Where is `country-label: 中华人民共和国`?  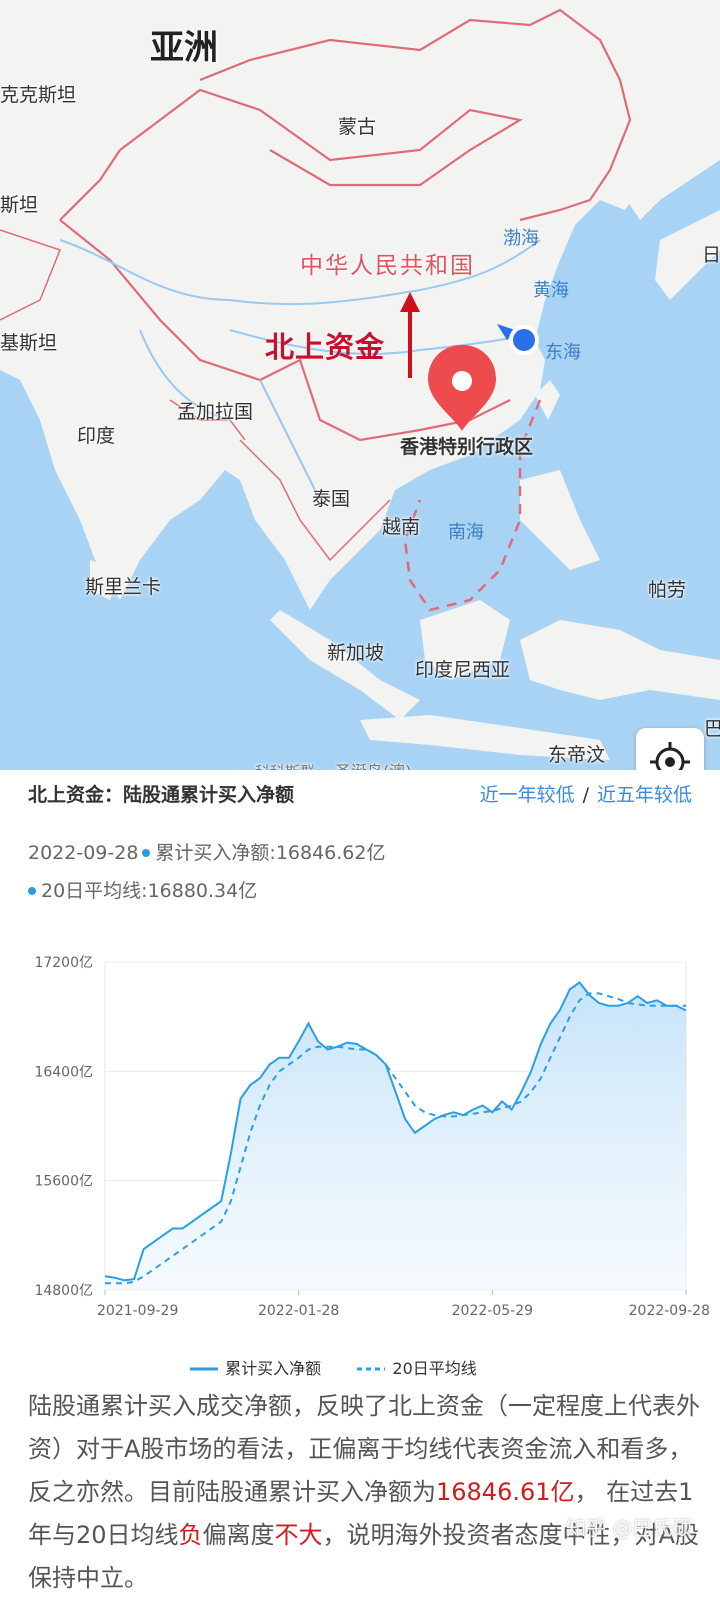 country-label: 中华人民共和国 is located at coordinates (387, 266).